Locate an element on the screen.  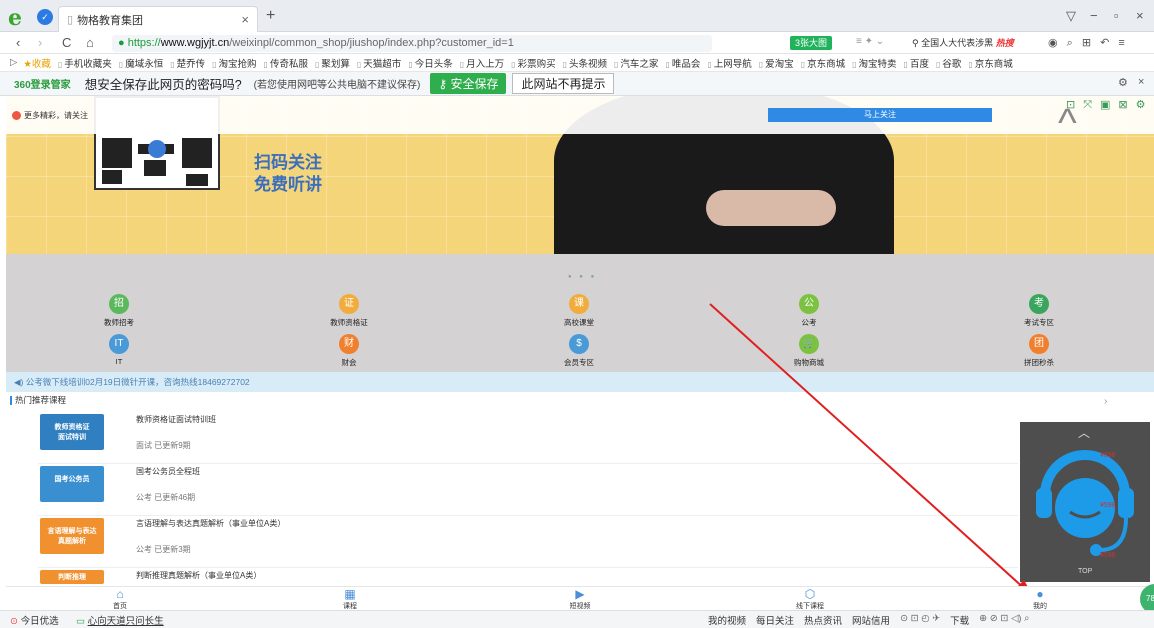
browser-logo-icon: e is located at coordinates (15, 18).